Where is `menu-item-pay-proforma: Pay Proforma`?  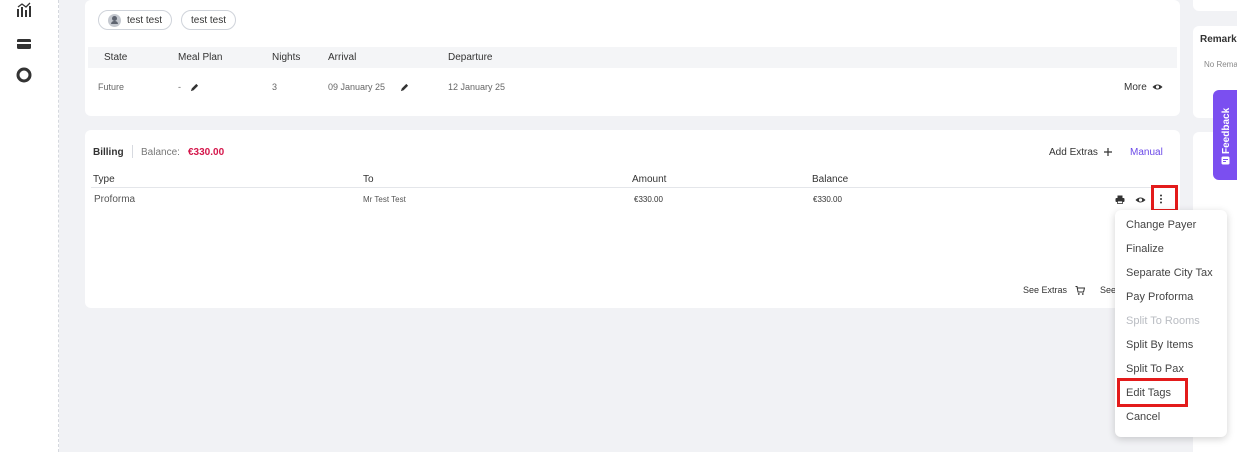
menu-item-pay-proforma: Pay Proforma is located at coordinates (1159, 297).